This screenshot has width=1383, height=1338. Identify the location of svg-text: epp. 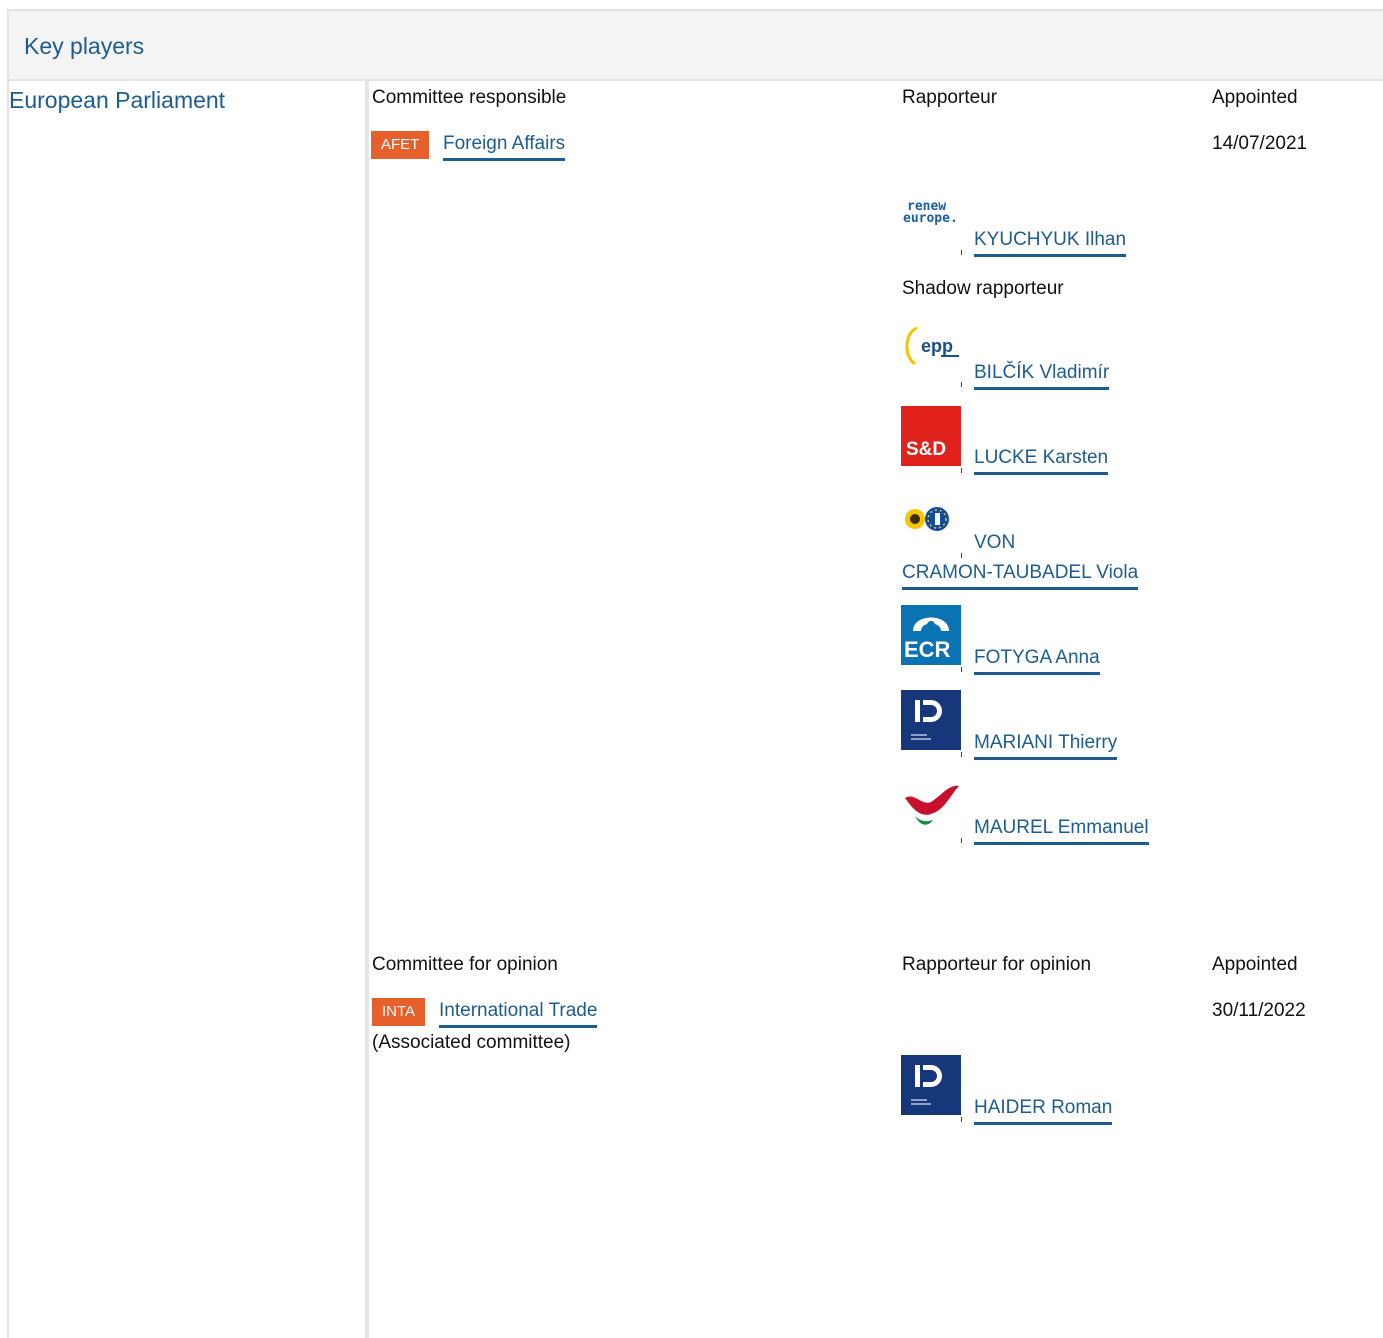
(937, 346).